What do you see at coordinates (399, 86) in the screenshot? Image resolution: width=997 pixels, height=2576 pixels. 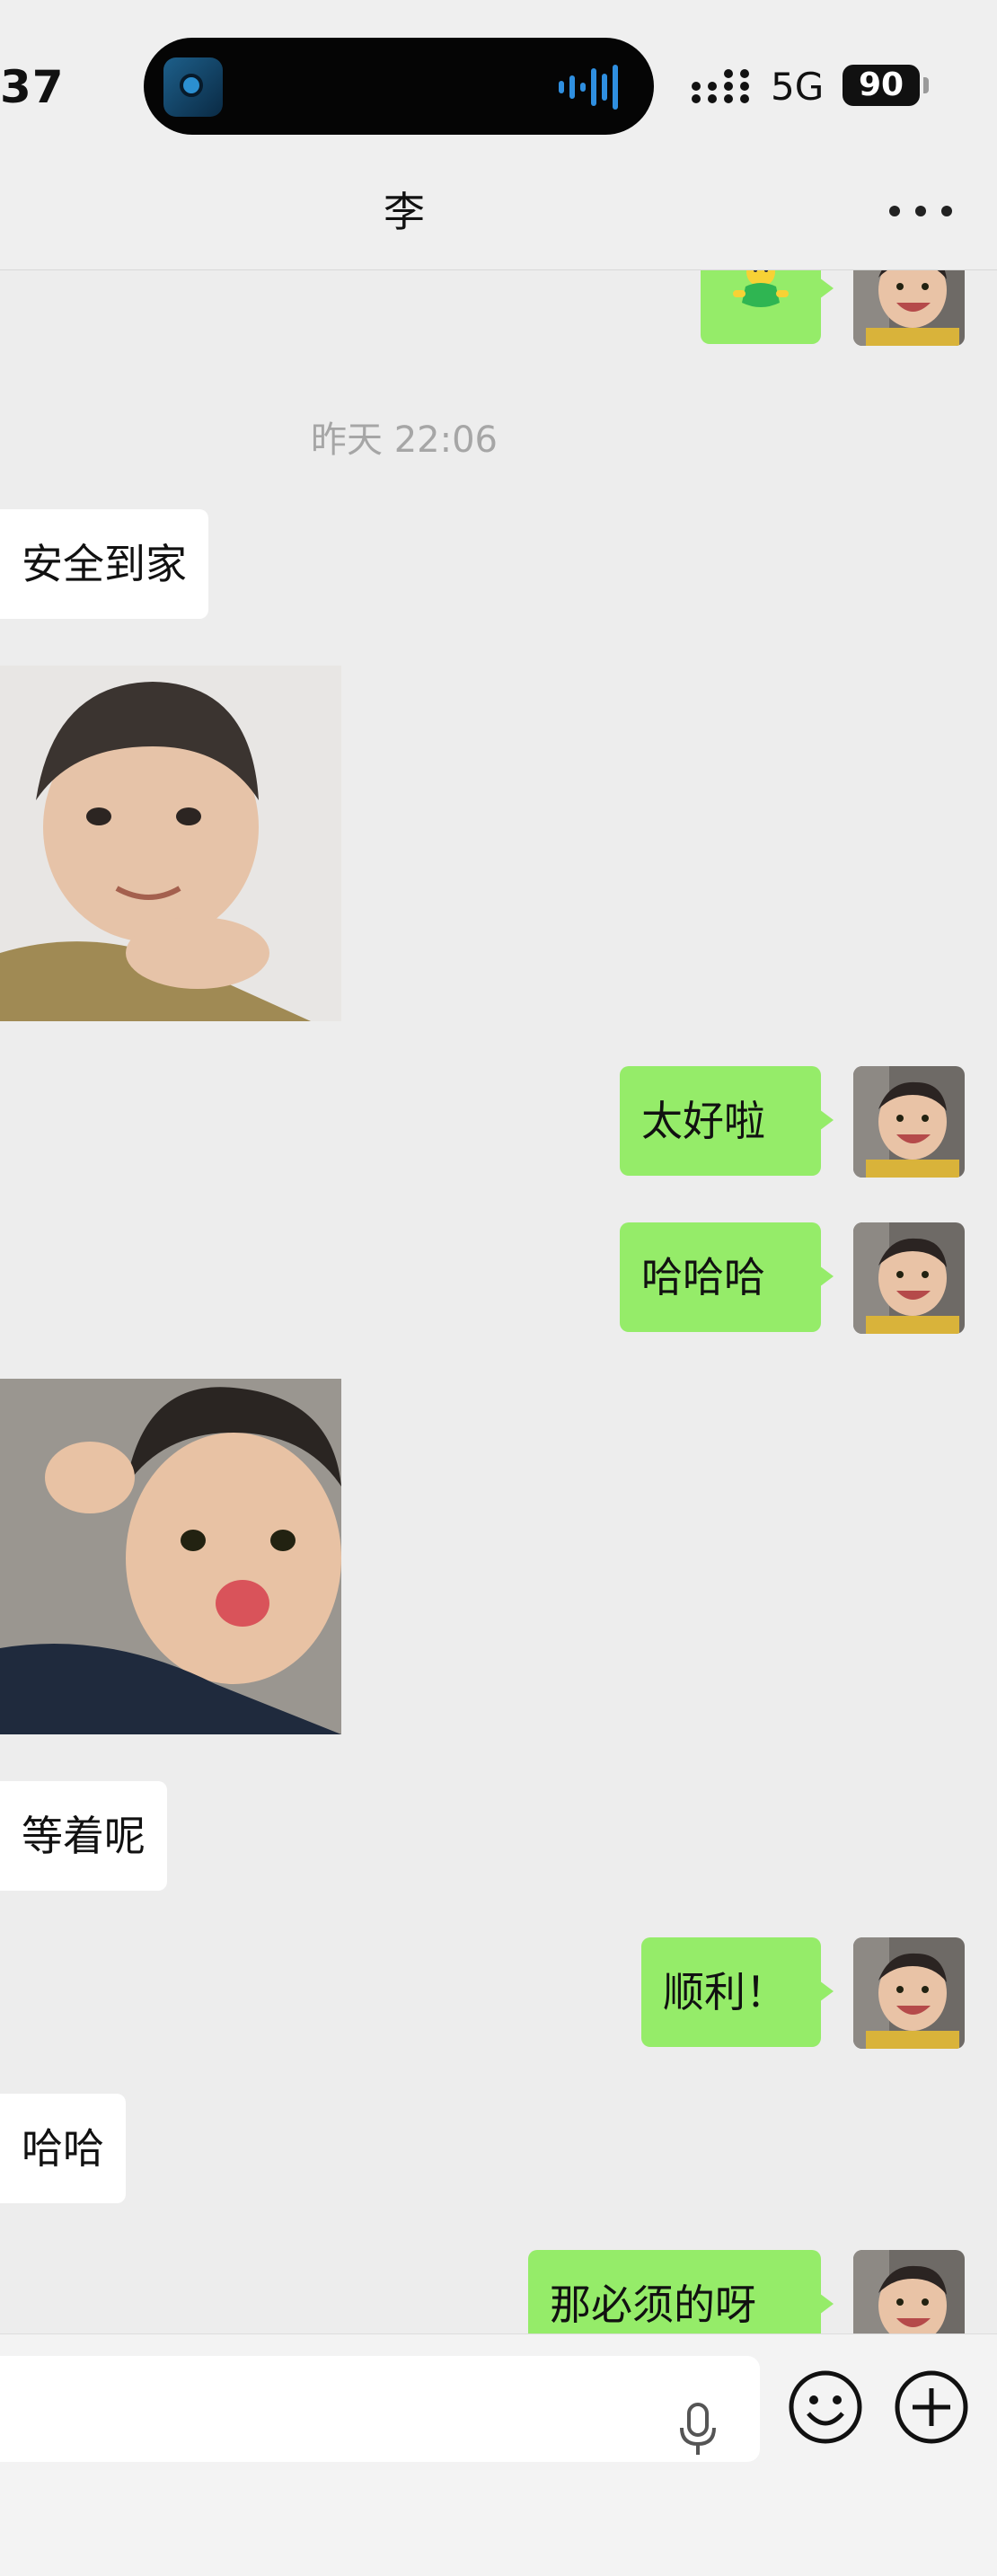 I see `dynamic-island` at bounding box center [399, 86].